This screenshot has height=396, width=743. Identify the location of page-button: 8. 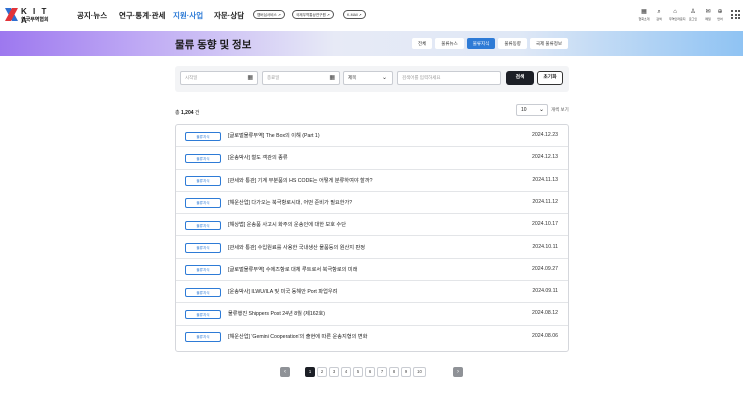
(394, 372).